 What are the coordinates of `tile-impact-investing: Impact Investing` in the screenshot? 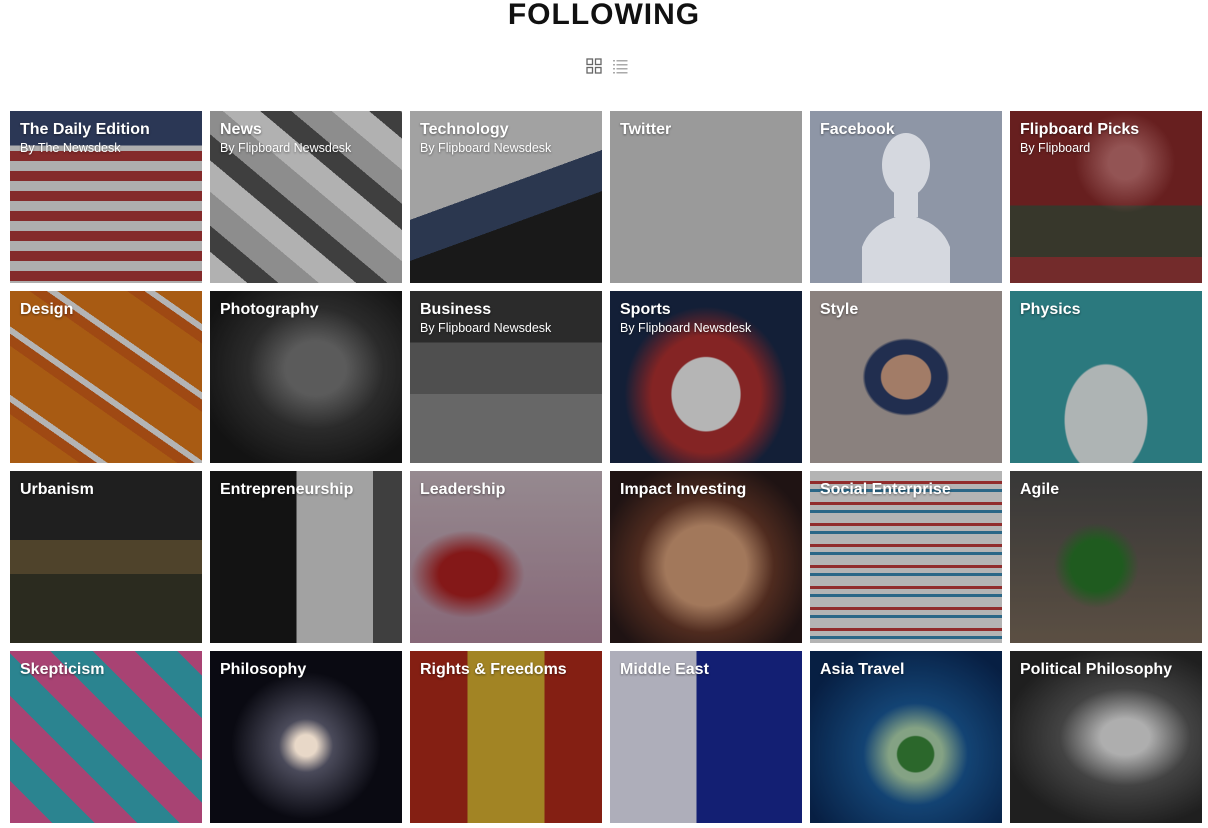 It's located at (706, 557).